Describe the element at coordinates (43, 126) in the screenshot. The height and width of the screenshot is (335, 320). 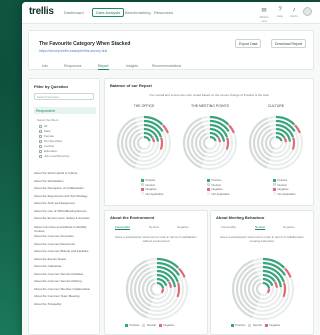
I see `filter-option: All` at that location.